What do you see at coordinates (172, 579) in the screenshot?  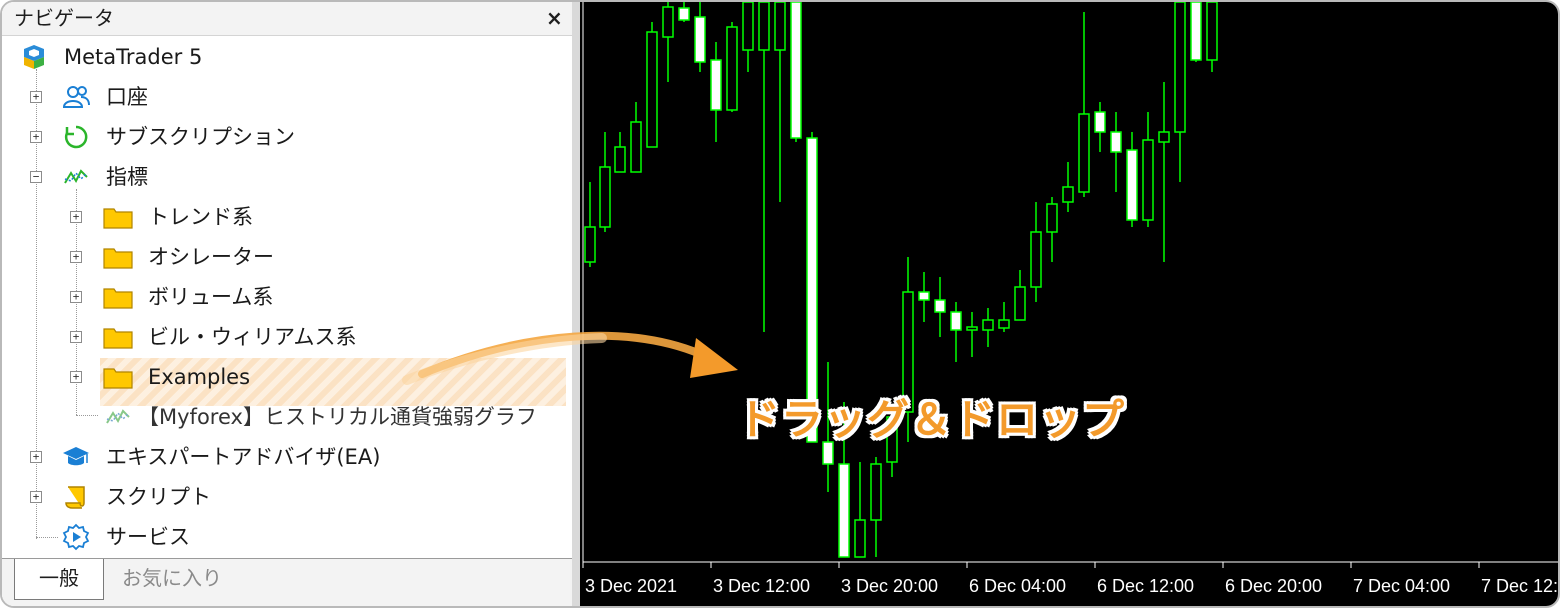 I see `tab-favorites: お気に入り` at bounding box center [172, 579].